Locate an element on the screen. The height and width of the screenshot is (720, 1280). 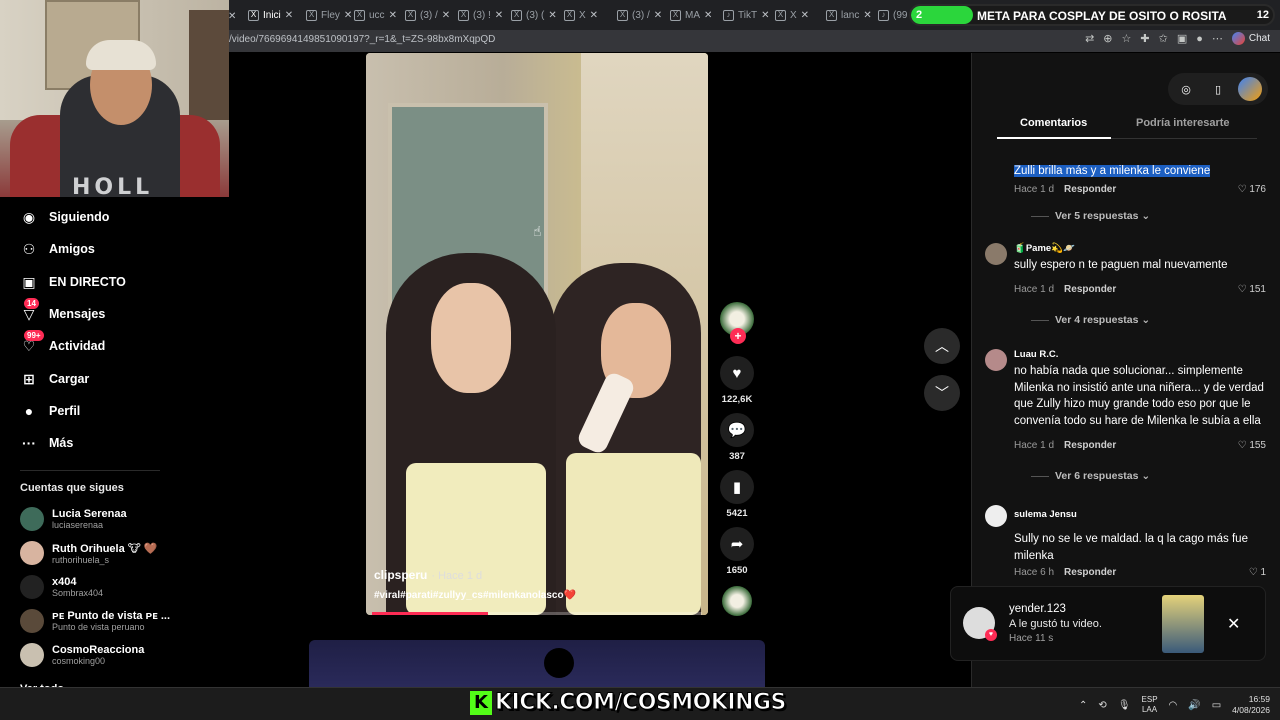
device-icon: ▯ is located at coordinates (1218, 89).